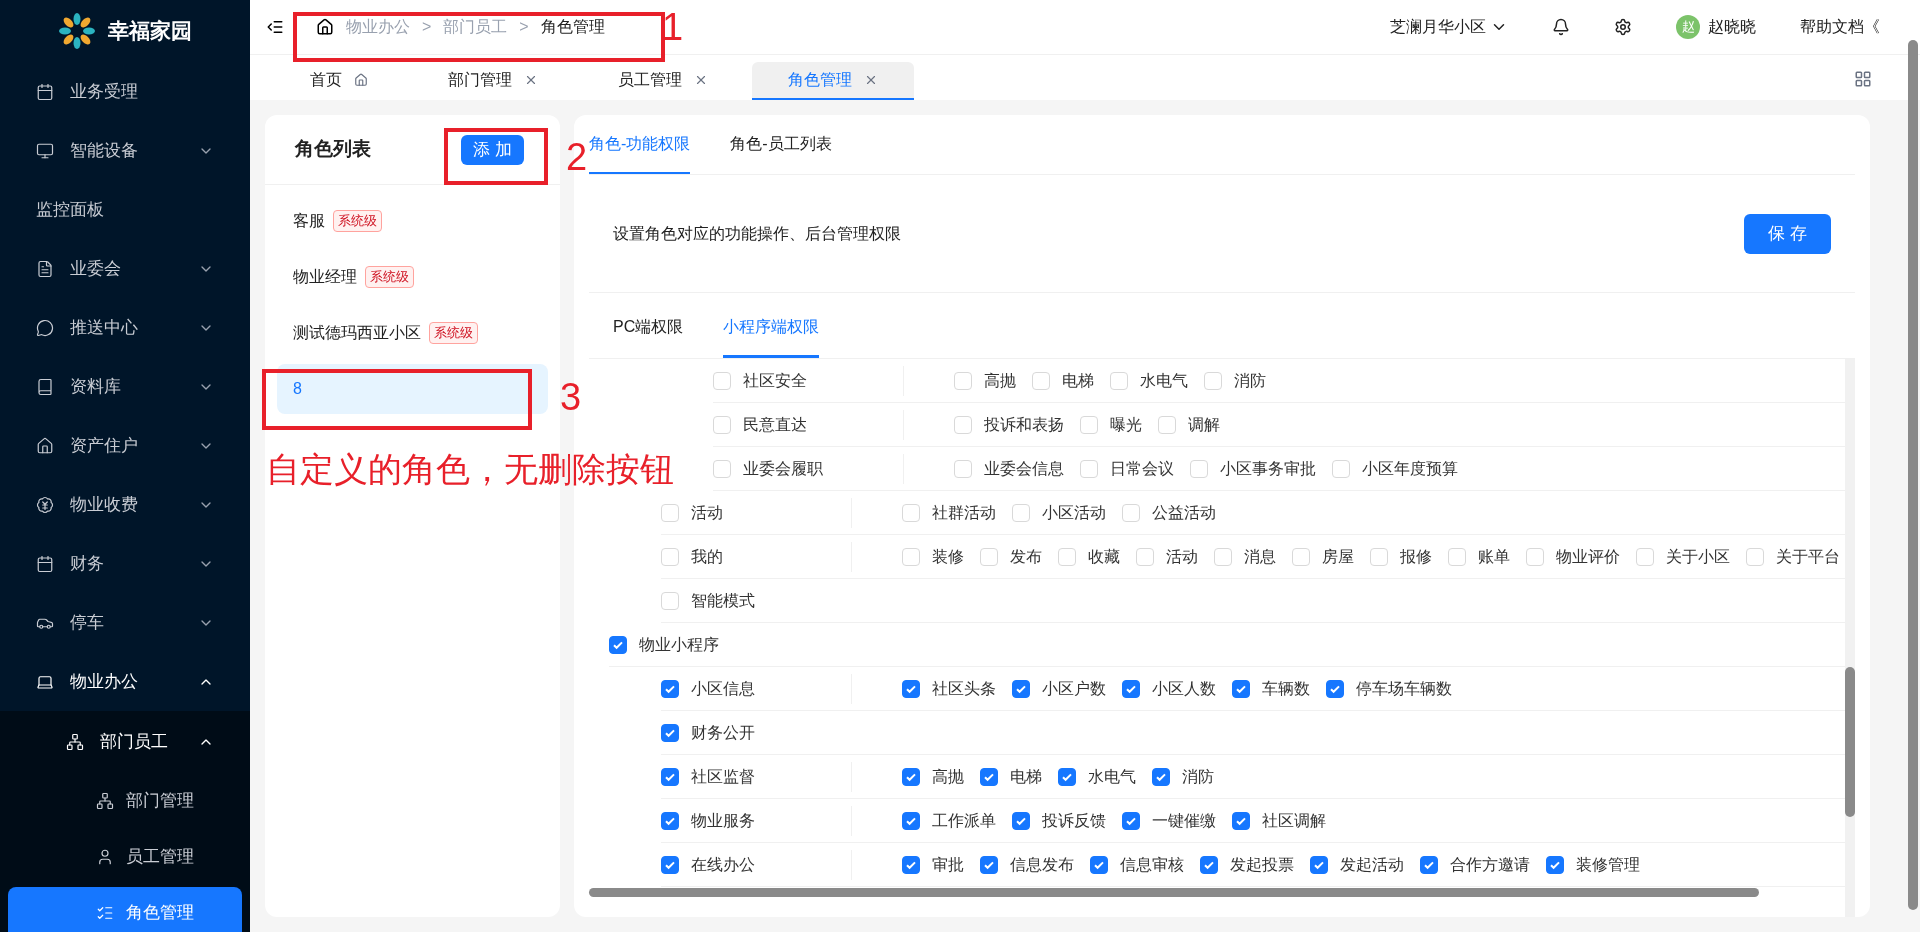 Image resolution: width=1920 pixels, height=932 pixels. I want to click on sidebar-item: 业委会, so click(125, 268).